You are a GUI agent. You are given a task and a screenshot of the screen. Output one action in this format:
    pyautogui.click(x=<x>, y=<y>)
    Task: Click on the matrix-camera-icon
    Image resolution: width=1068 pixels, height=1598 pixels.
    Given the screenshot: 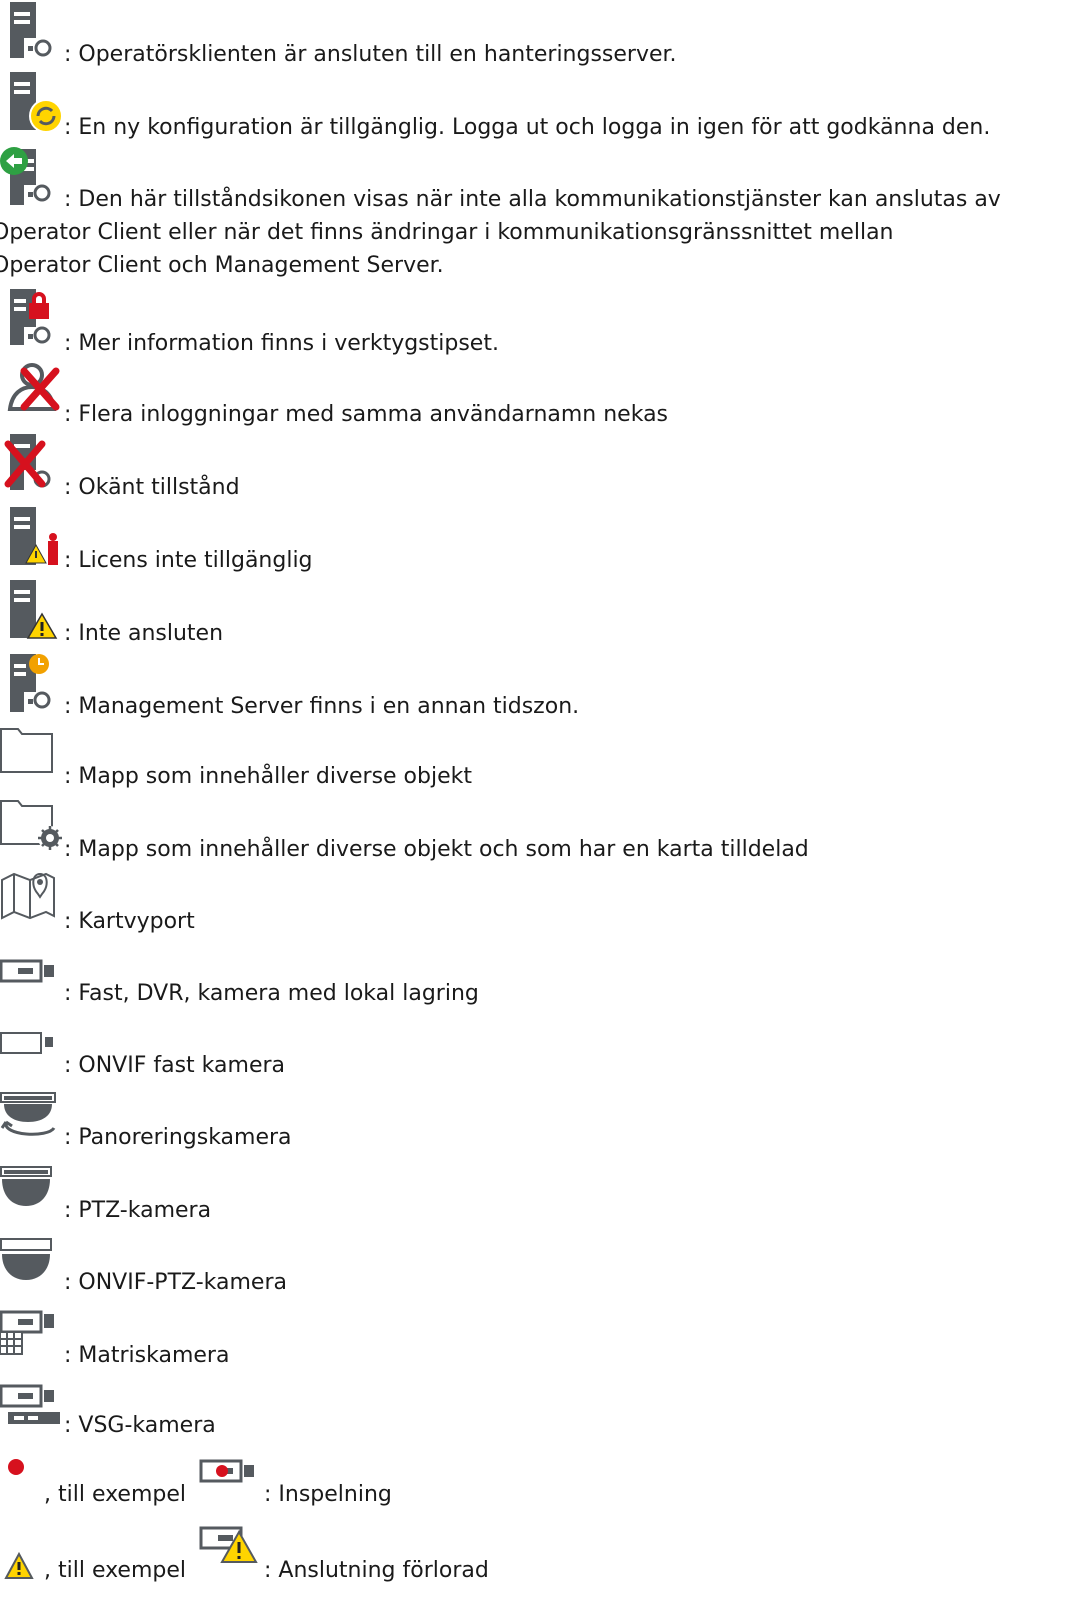 What is the action you would take?
    pyautogui.click(x=30, y=1335)
    